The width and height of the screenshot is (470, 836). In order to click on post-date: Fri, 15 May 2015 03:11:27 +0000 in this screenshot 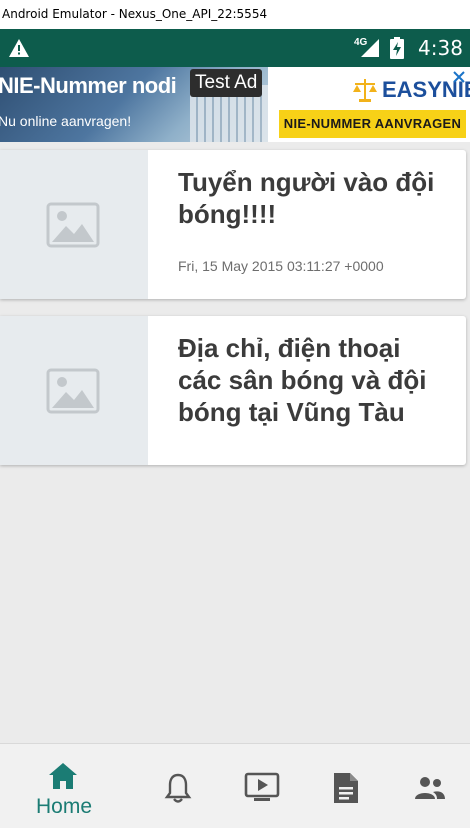, I will do `click(281, 266)`.